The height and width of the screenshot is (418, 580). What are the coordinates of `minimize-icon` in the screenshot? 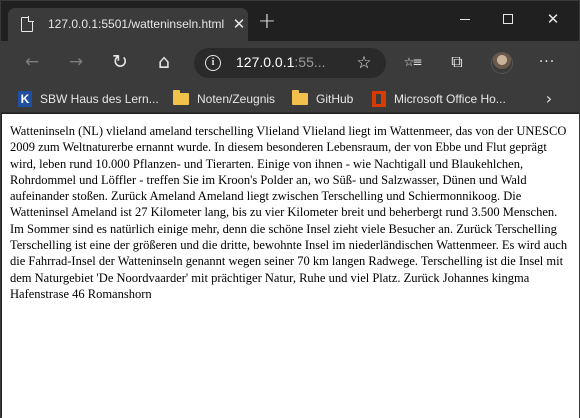 It's located at (465, 19).